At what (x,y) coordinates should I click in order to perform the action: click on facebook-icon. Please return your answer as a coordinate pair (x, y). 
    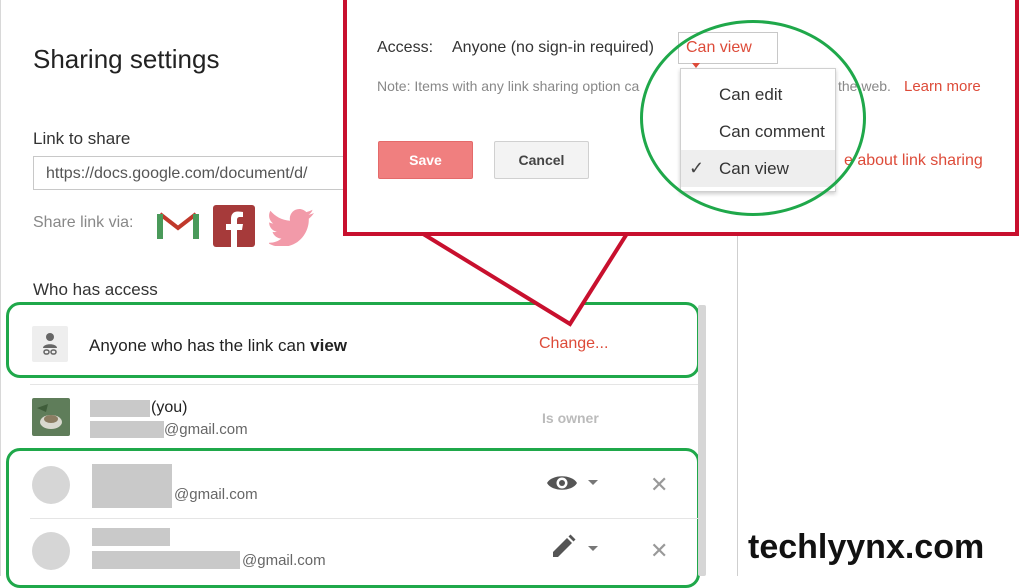
    Looking at the image, I should click on (234, 226).